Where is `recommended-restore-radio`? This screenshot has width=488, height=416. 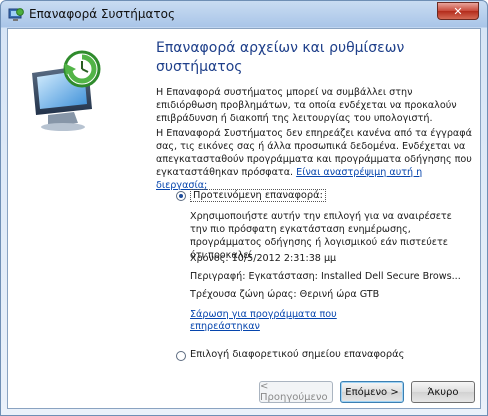
recommended-restore-radio is located at coordinates (181, 196).